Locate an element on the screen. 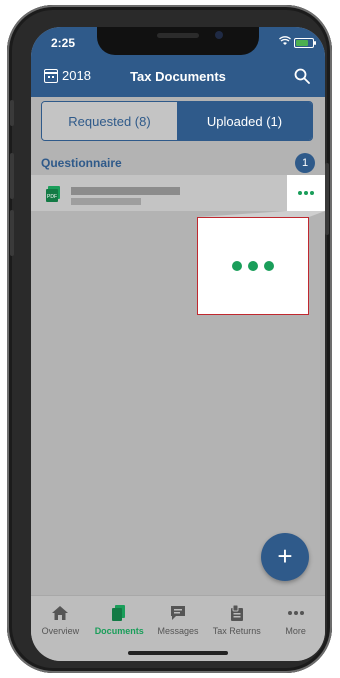 The height and width of the screenshot is (678, 340). more-icon is located at coordinates (295, 613).